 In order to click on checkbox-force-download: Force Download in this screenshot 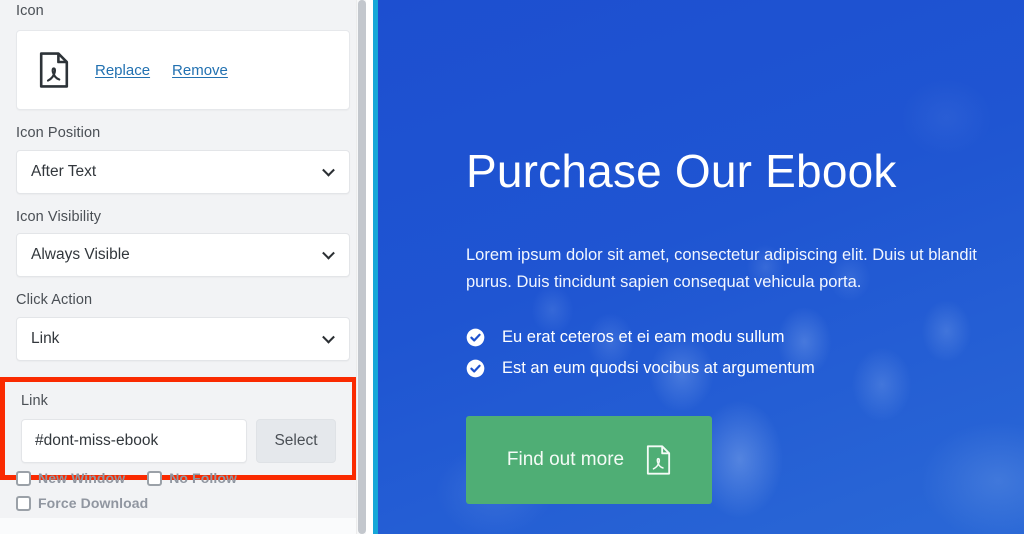, I will do `click(82, 503)`.